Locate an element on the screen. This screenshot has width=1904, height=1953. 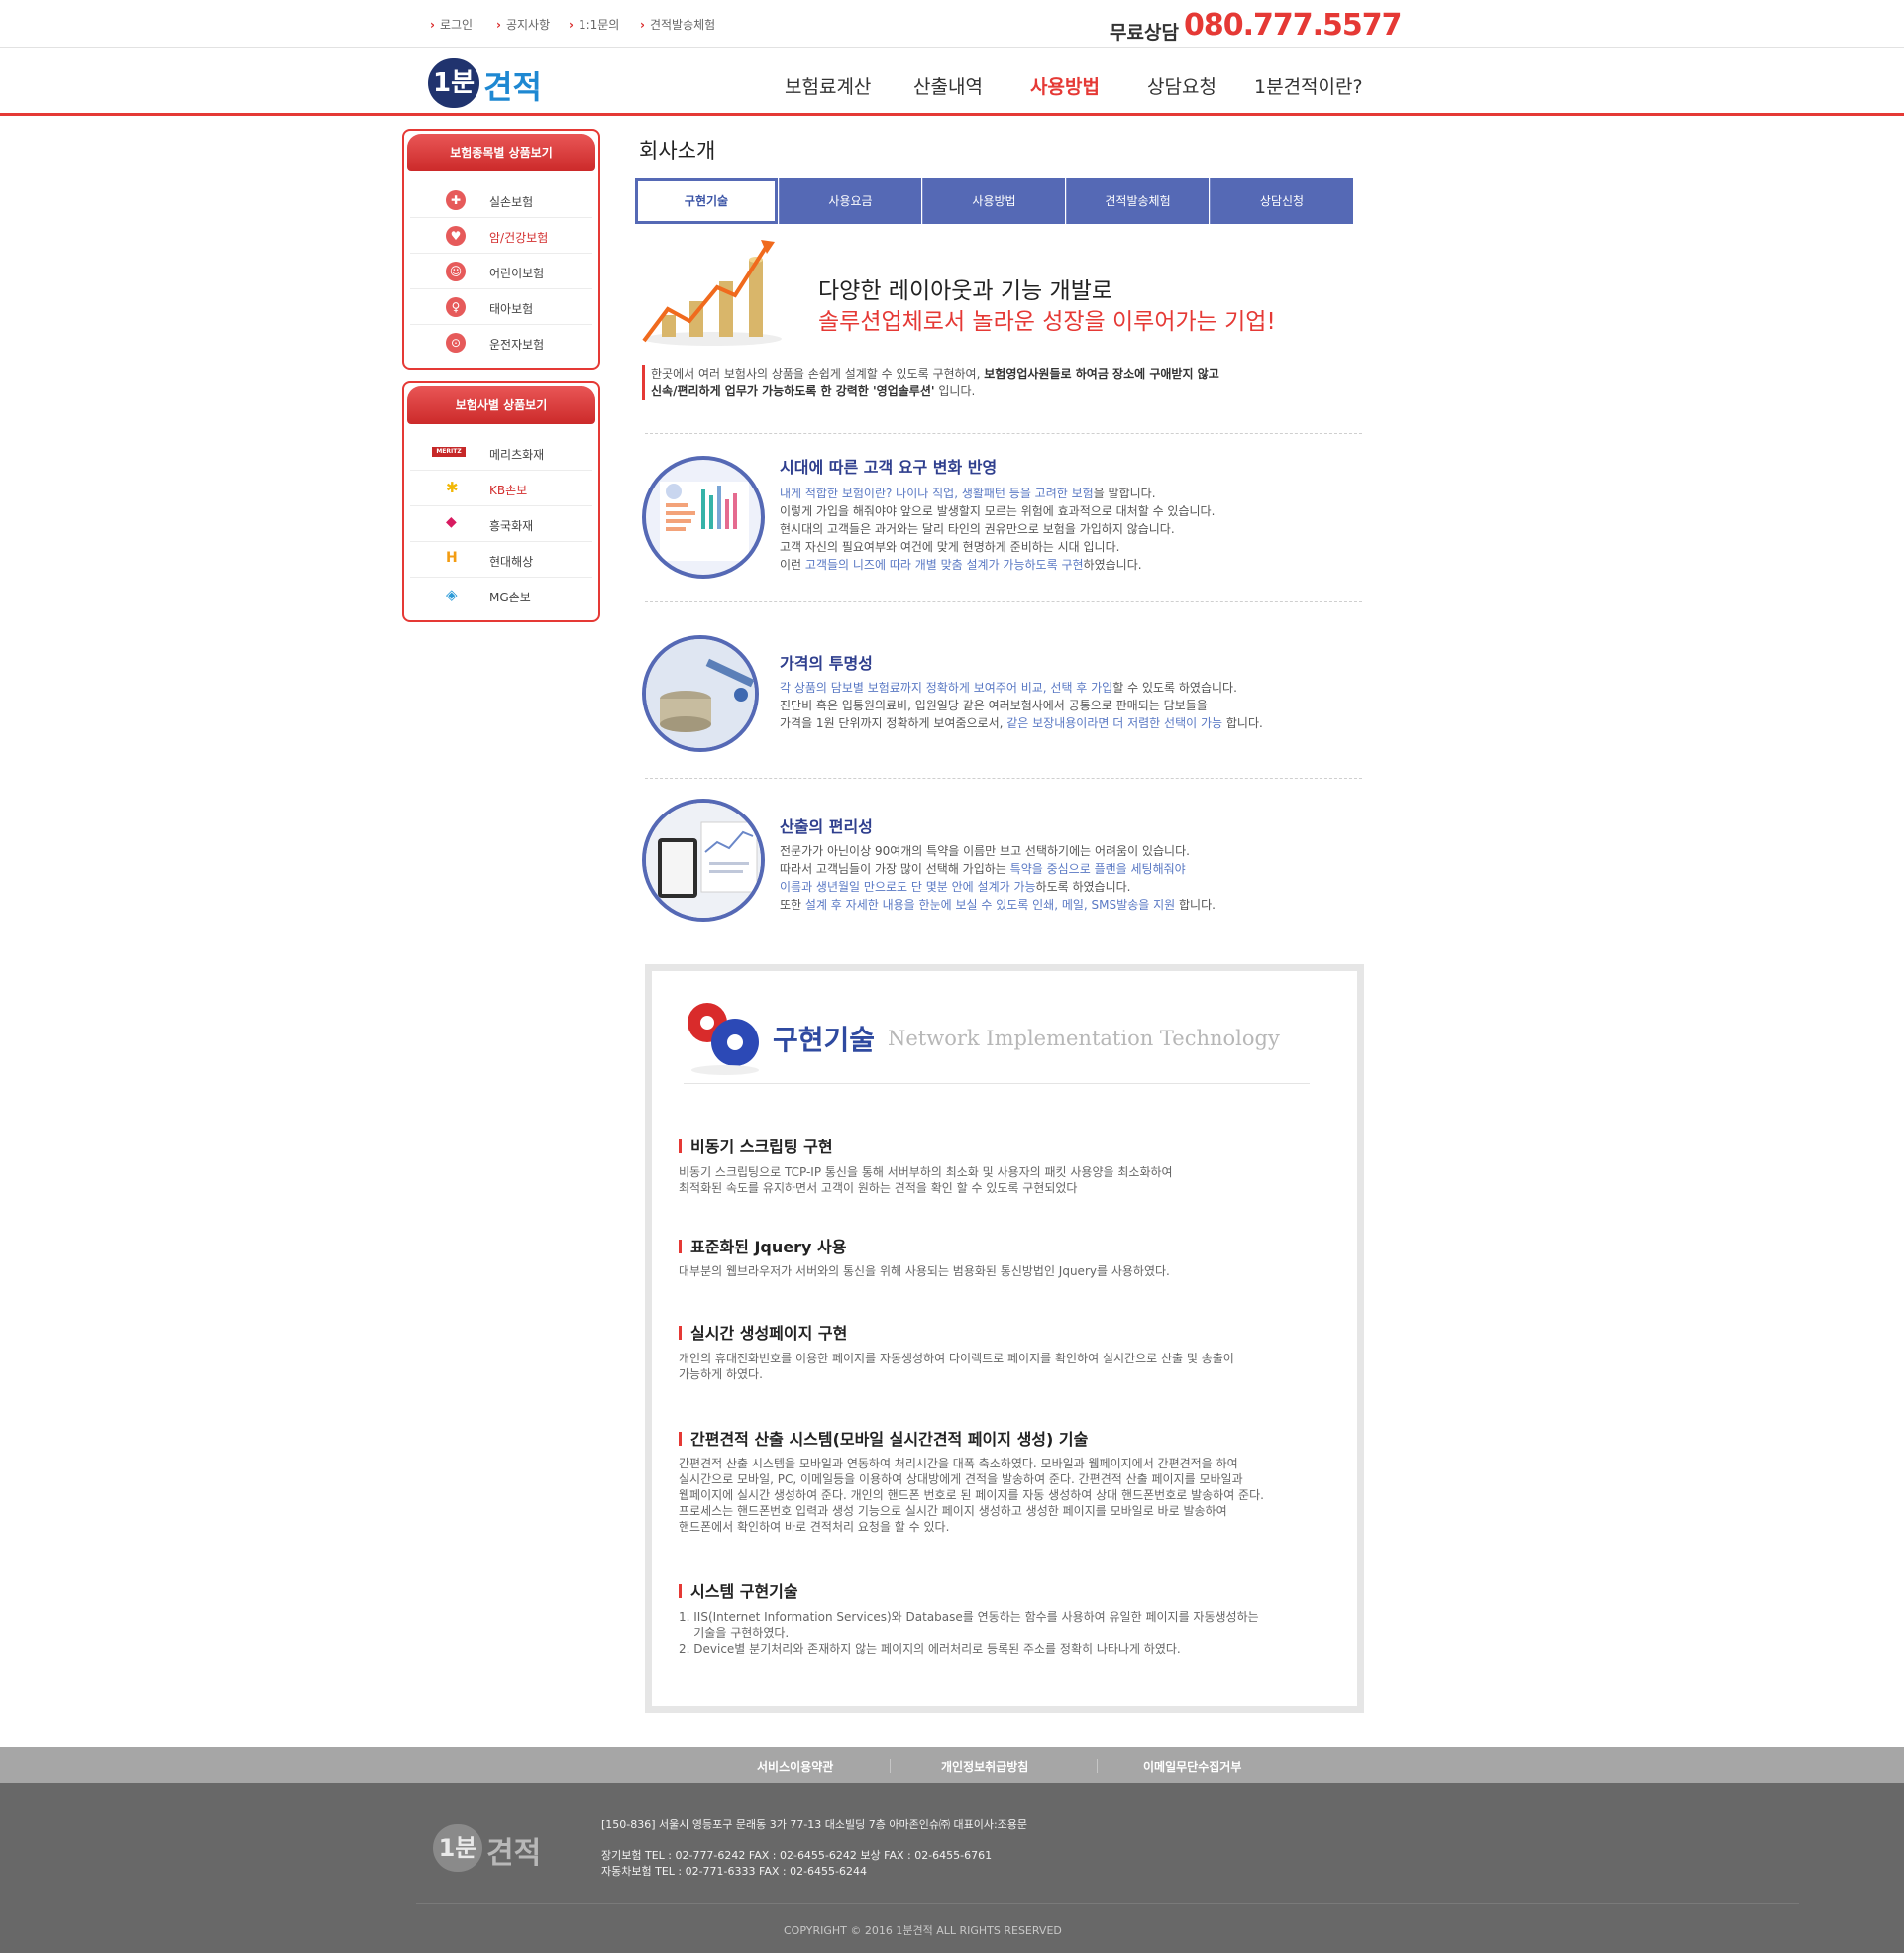
consult-phone-number: 080.777.5577 is located at coordinates (1293, 25).